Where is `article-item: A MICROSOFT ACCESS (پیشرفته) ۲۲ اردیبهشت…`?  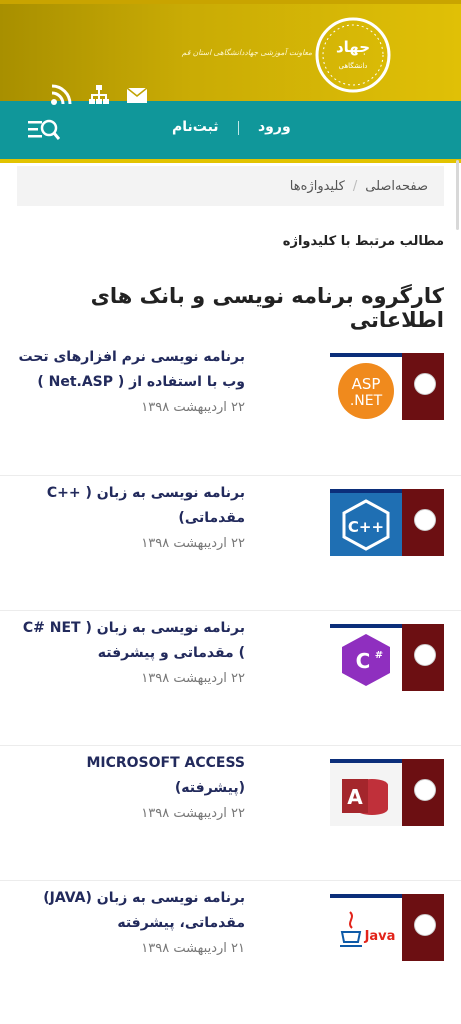 article-item: A MICROSOFT ACCESS (پیشرفته) ۲۲ اردیبهشت… is located at coordinates (230, 812).